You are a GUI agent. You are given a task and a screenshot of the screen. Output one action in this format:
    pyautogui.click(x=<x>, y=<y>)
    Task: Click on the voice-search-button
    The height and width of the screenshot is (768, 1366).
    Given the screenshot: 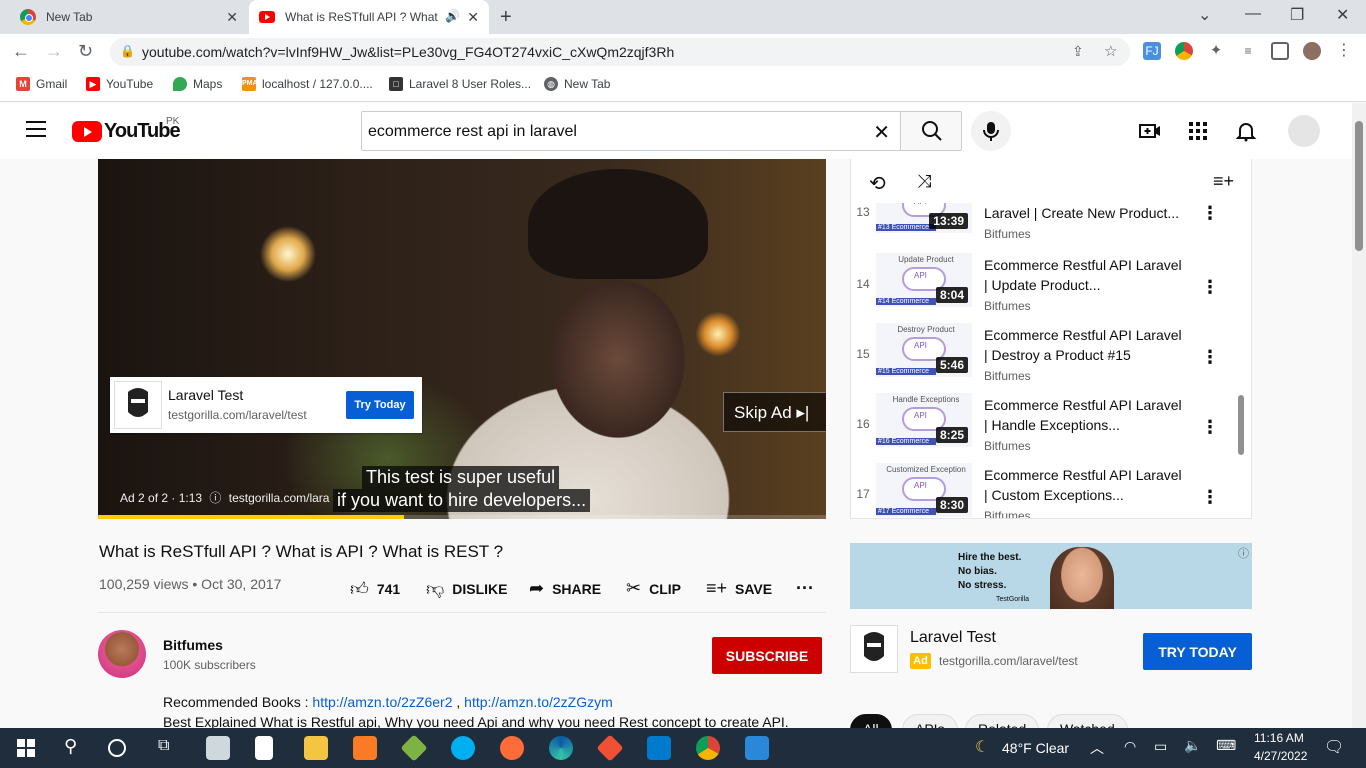 What is the action you would take?
    pyautogui.click(x=991, y=131)
    